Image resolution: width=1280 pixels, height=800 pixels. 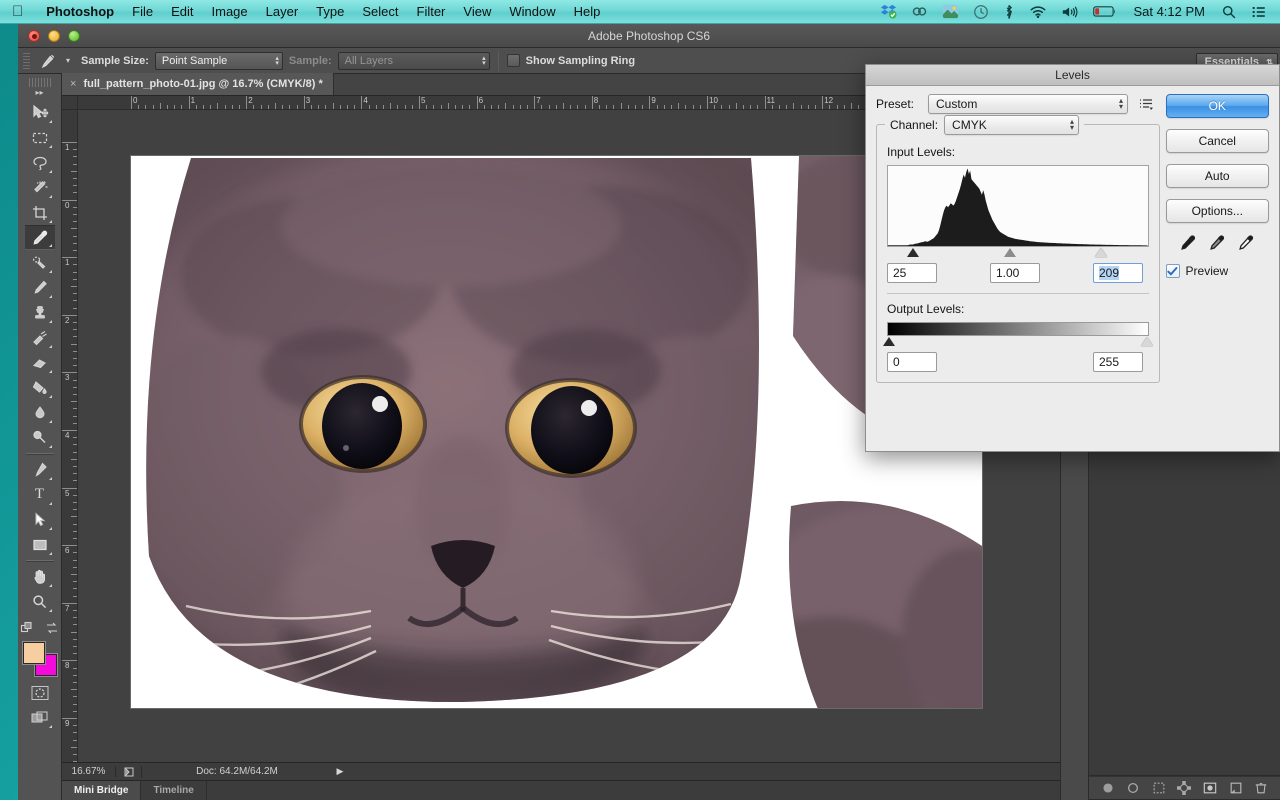 What do you see at coordinates (413, 60) in the screenshot?
I see `sample-select: All Layers ▴ ▾` at bounding box center [413, 60].